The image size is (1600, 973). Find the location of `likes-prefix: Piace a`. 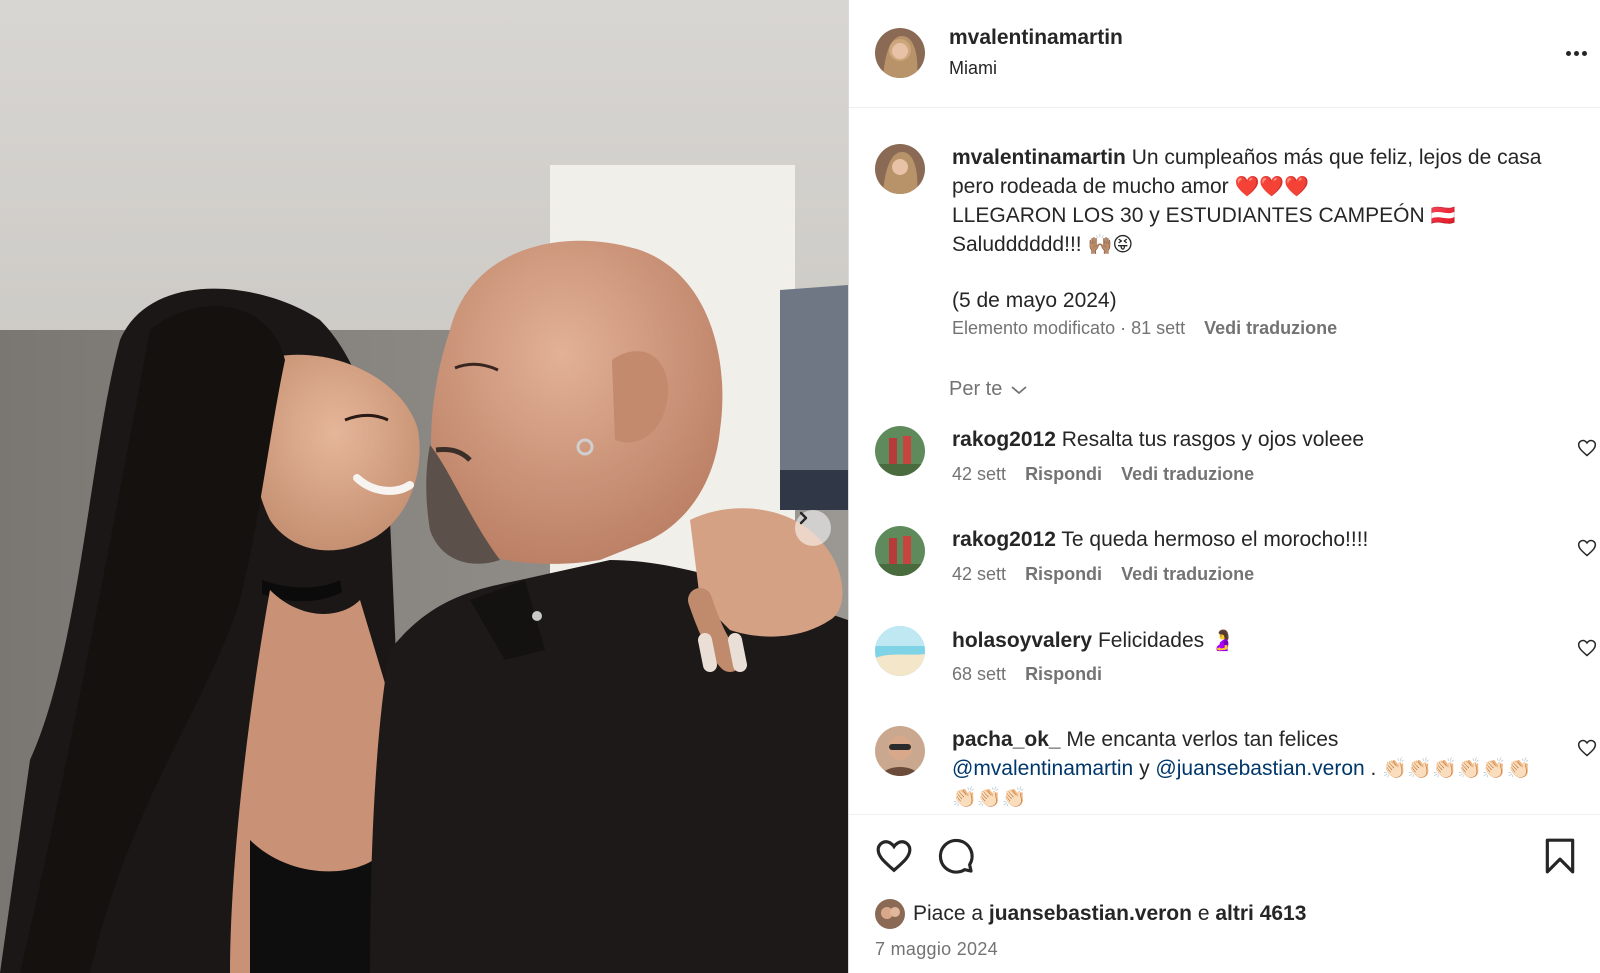

likes-prefix: Piace a is located at coordinates (948, 913).